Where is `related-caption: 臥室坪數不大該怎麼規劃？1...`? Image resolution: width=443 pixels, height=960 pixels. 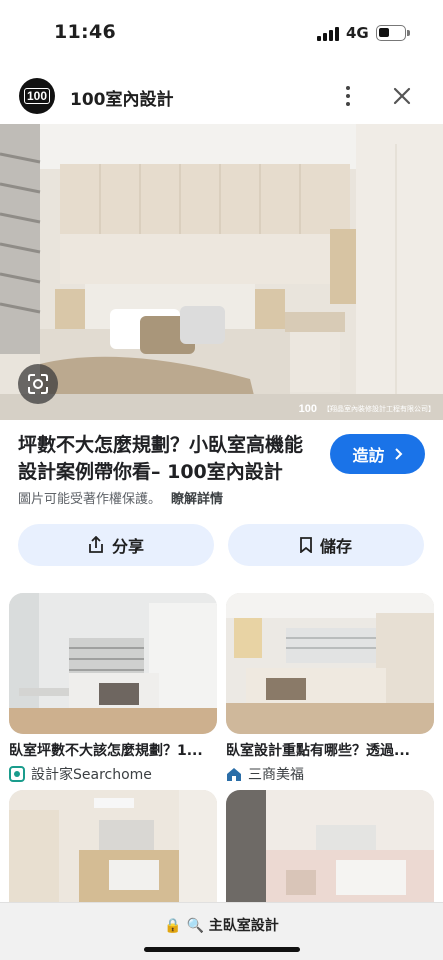 related-caption: 臥室坪數不大該怎麼規劃？1... is located at coordinates (106, 751).